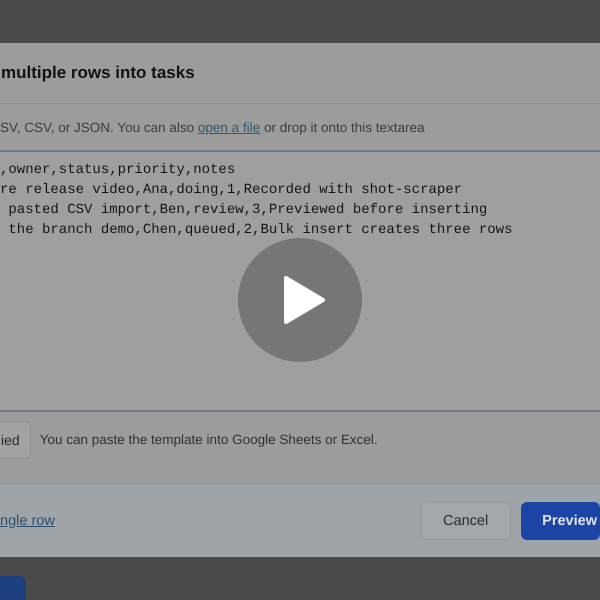 The height and width of the screenshot is (600, 600). What do you see at coordinates (97, 73) in the screenshot?
I see `dialog-title: multiple rows into tasks` at bounding box center [97, 73].